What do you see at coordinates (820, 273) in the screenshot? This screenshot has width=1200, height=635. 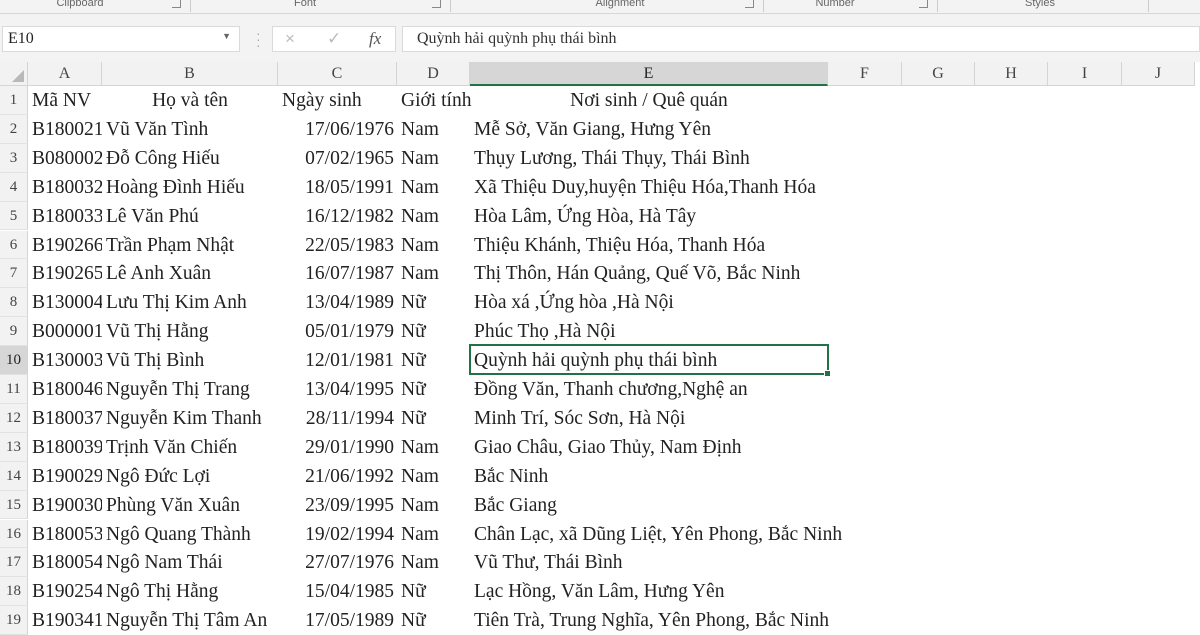 I see `cell-E7: Thị Thôn, Hán Quảng, Quế Võ, Bắc Ninh` at bounding box center [820, 273].